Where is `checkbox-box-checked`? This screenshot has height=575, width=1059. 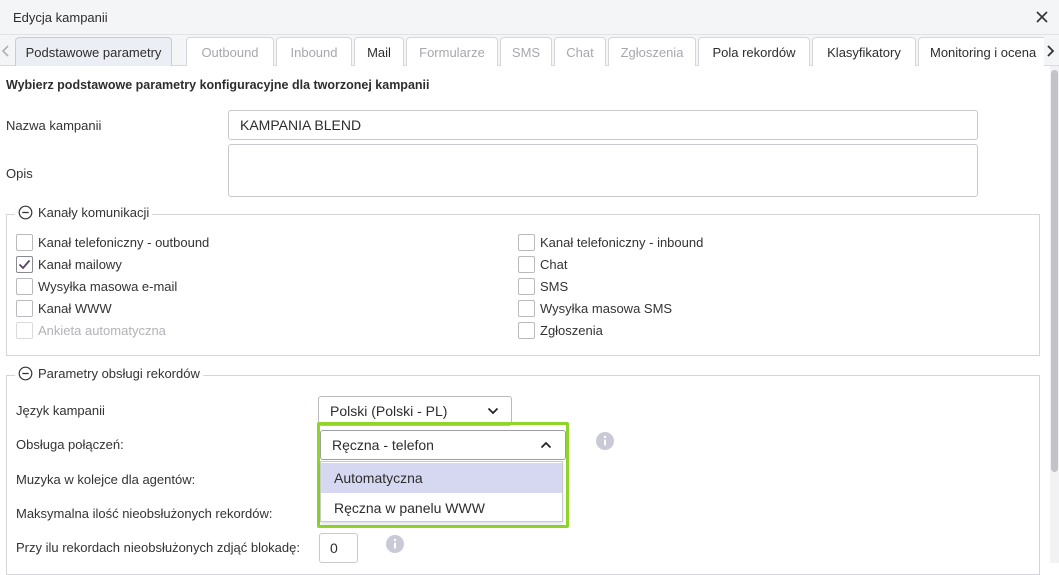 checkbox-box-checked is located at coordinates (24, 264).